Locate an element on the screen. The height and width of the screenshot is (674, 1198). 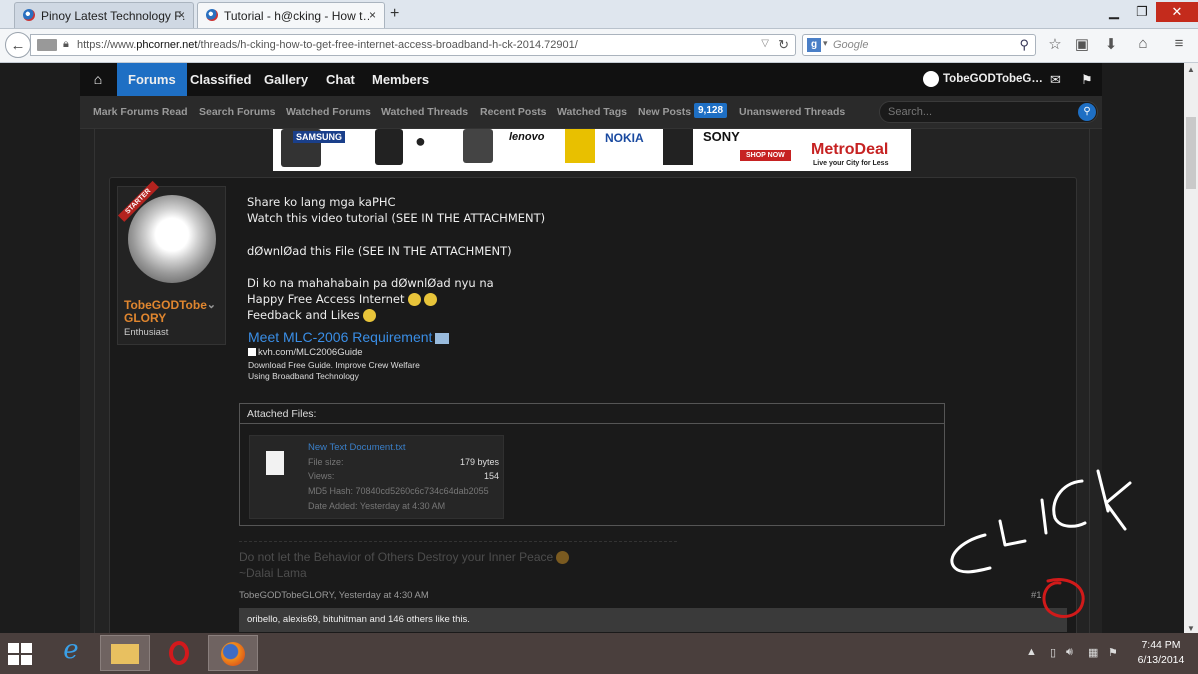
restore-button: ❐ is located at coordinates (1142, 12).